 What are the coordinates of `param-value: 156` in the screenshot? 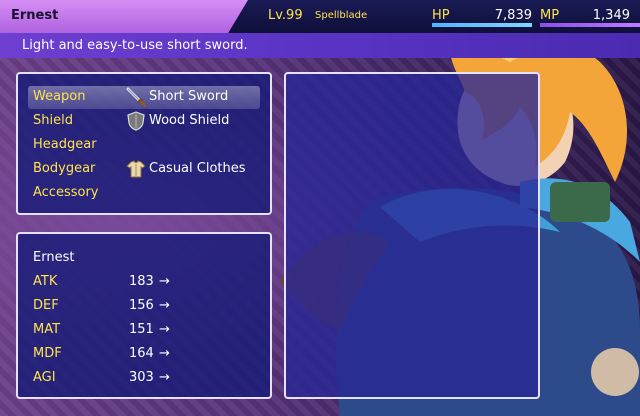 It's located at (141, 305).